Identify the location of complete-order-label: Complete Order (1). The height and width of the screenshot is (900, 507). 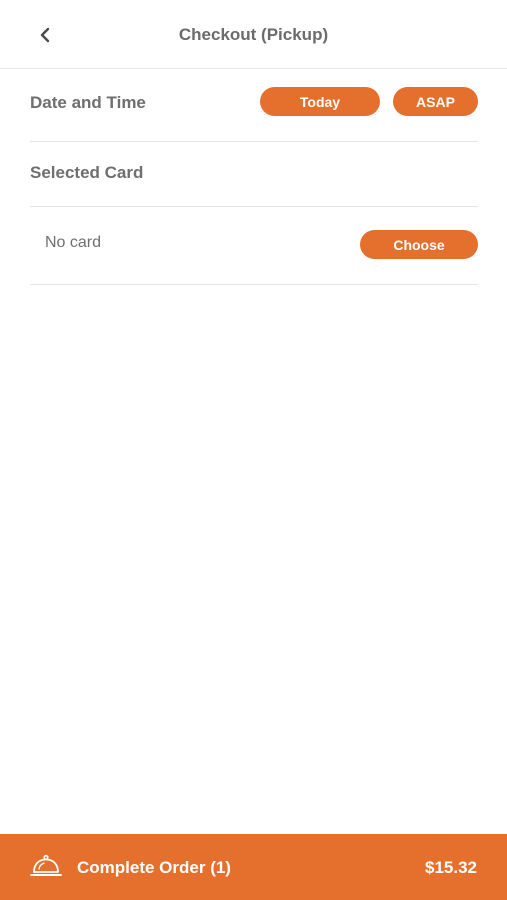
(154, 867).